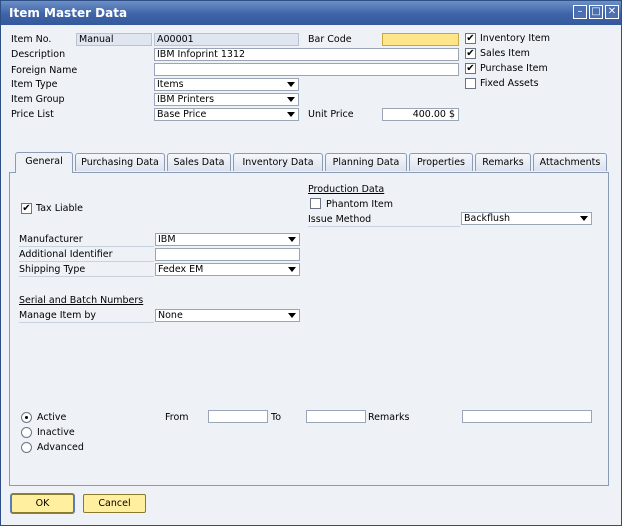 The image size is (622, 526). Describe the element at coordinates (360, 204) in the screenshot. I see `phantom-item-label: Phantom Item` at that location.